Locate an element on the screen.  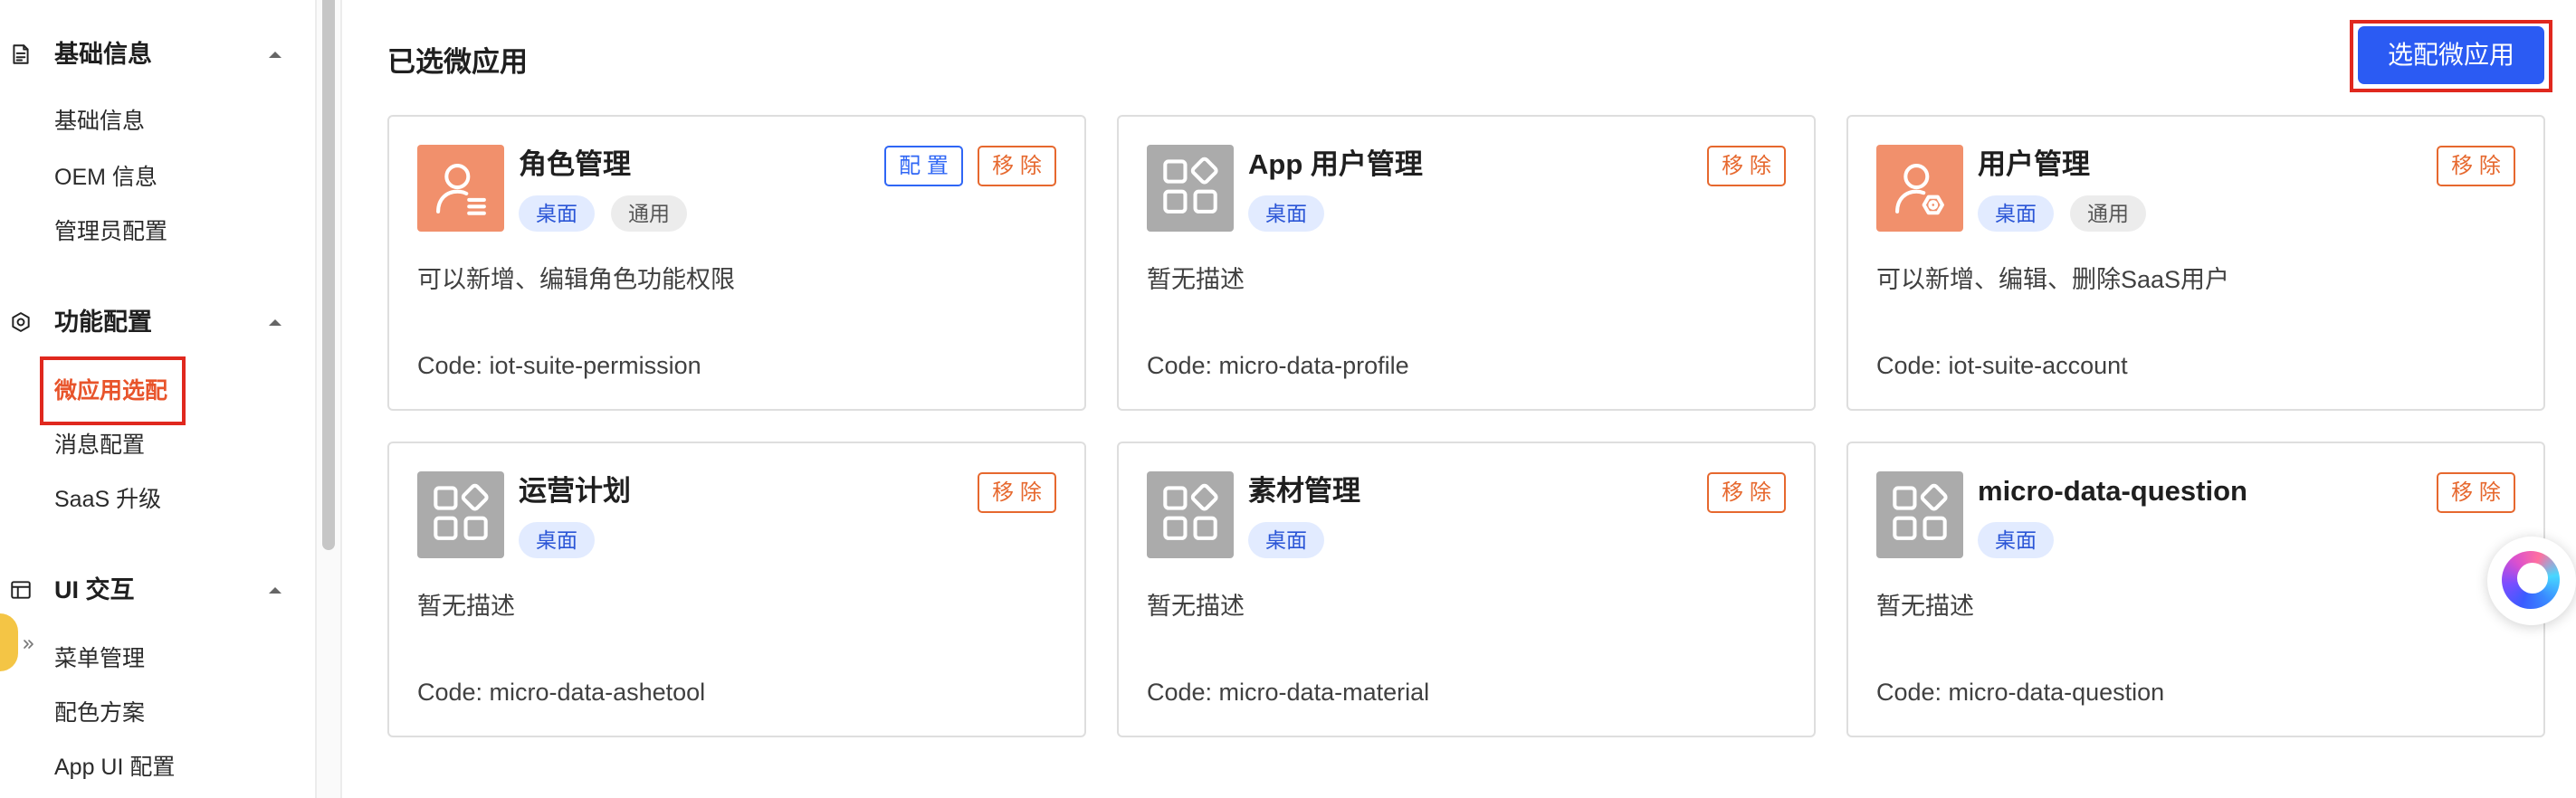
menu-group-title: 功能配置 is located at coordinates (103, 322).